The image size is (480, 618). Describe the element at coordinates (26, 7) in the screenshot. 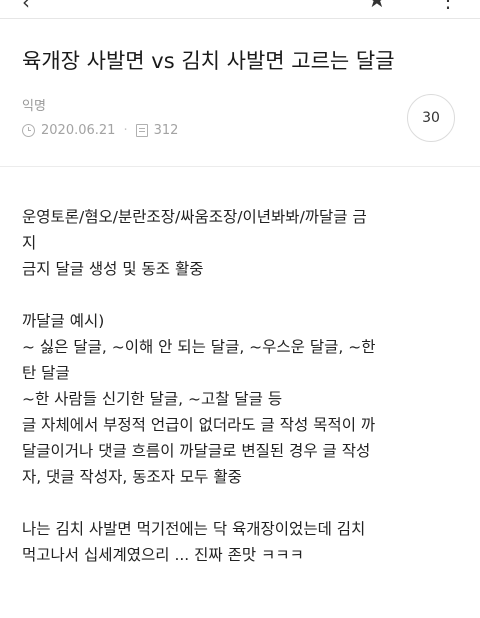

I see `back-arrow-icon: ‹` at that location.